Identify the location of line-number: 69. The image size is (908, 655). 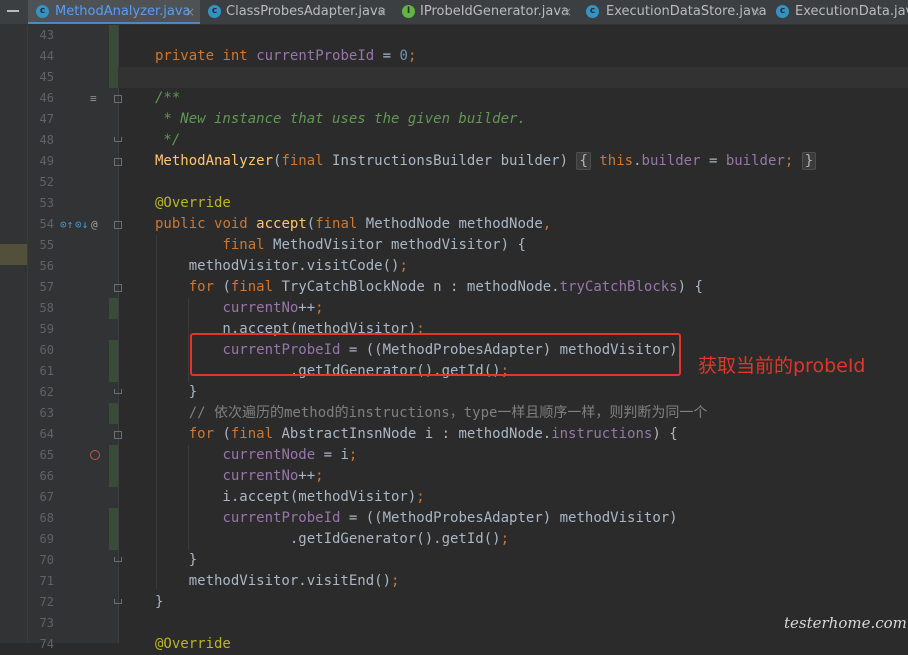
(46, 539).